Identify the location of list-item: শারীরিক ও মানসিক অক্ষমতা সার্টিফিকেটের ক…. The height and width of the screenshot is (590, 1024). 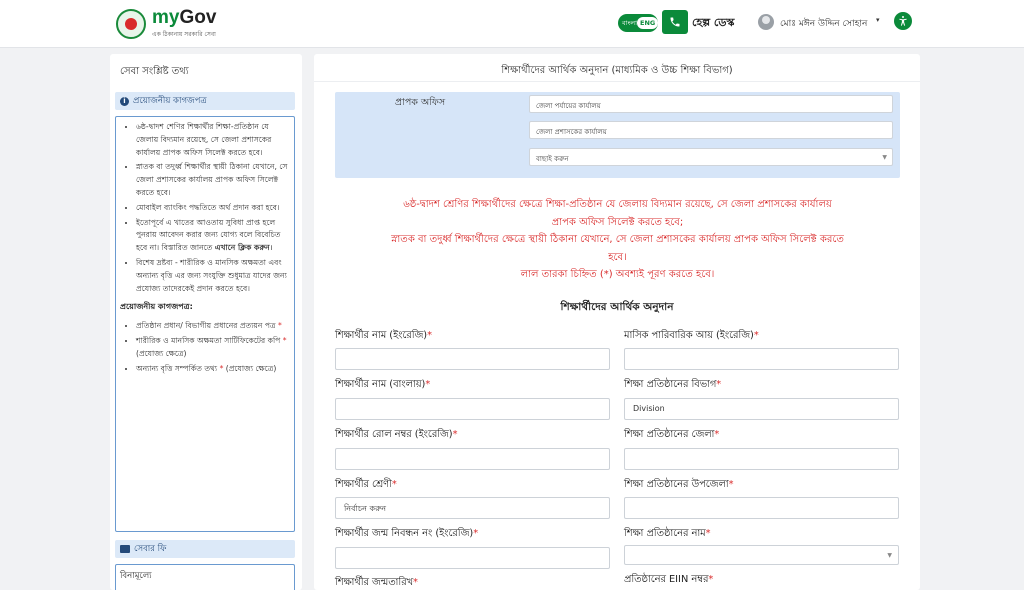
(212, 348).